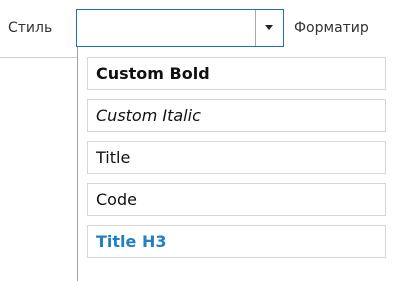  What do you see at coordinates (236, 115) in the screenshot?
I see `style-option-custom-italic: Custom Italic` at bounding box center [236, 115].